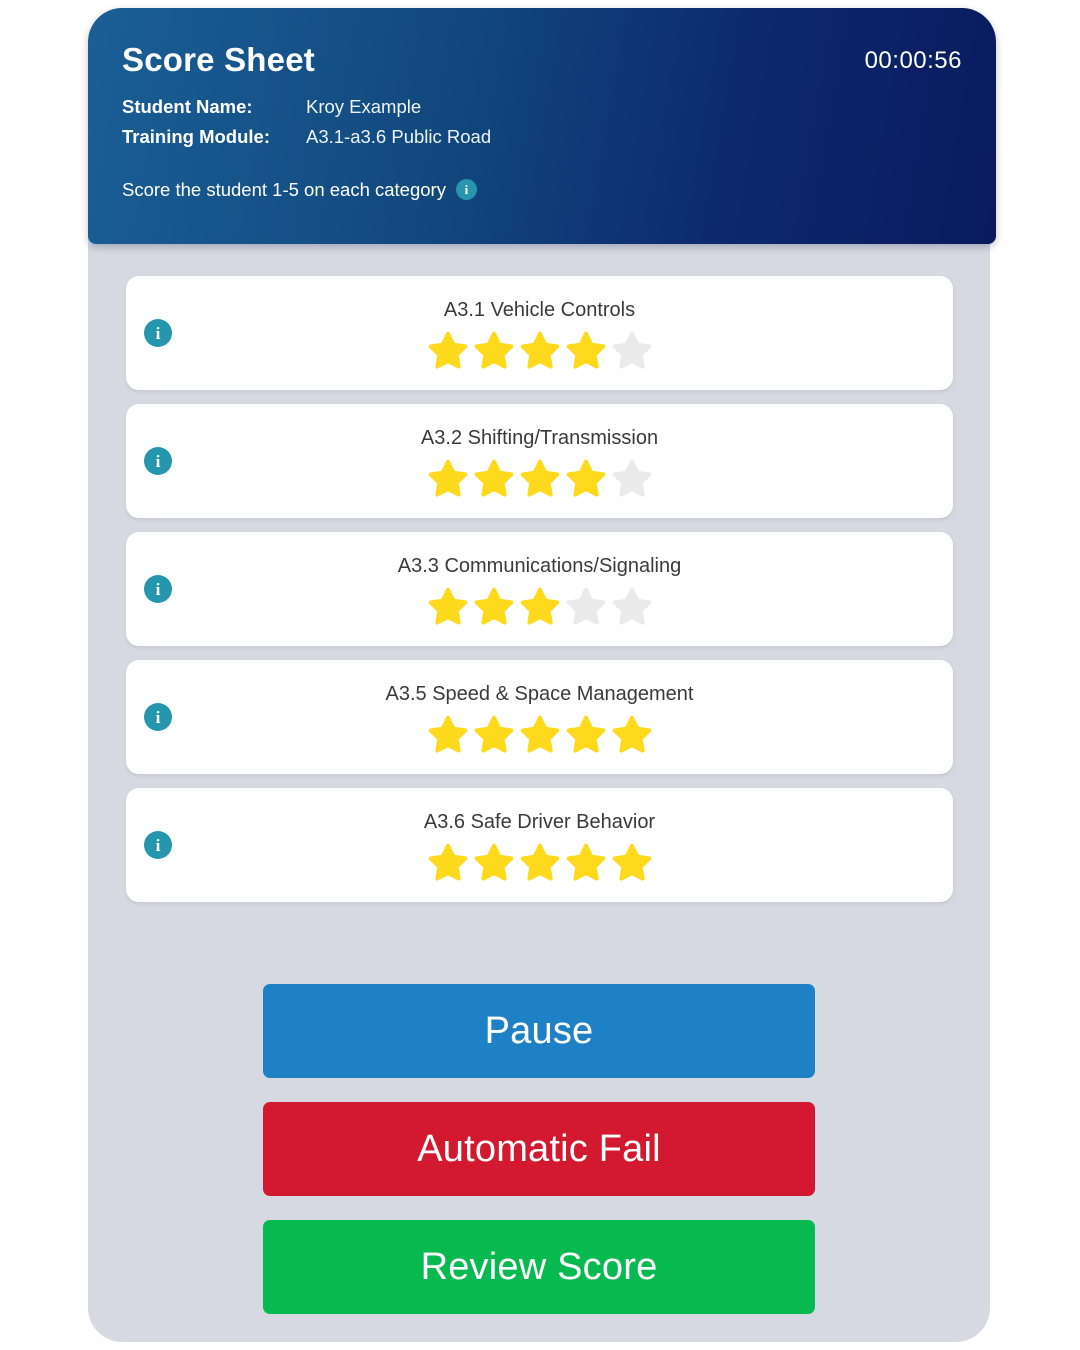 The height and width of the screenshot is (1350, 1080). What do you see at coordinates (187, 107) in the screenshot?
I see `student-name-label: Student Name:` at bounding box center [187, 107].